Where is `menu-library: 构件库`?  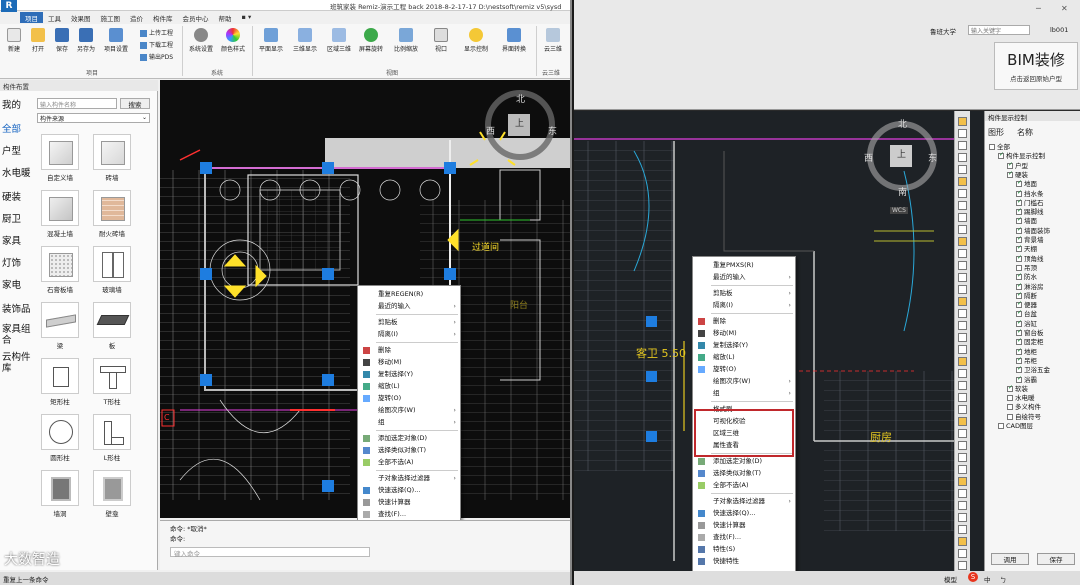
menu-library: 构件库 is located at coordinates (163, 17).